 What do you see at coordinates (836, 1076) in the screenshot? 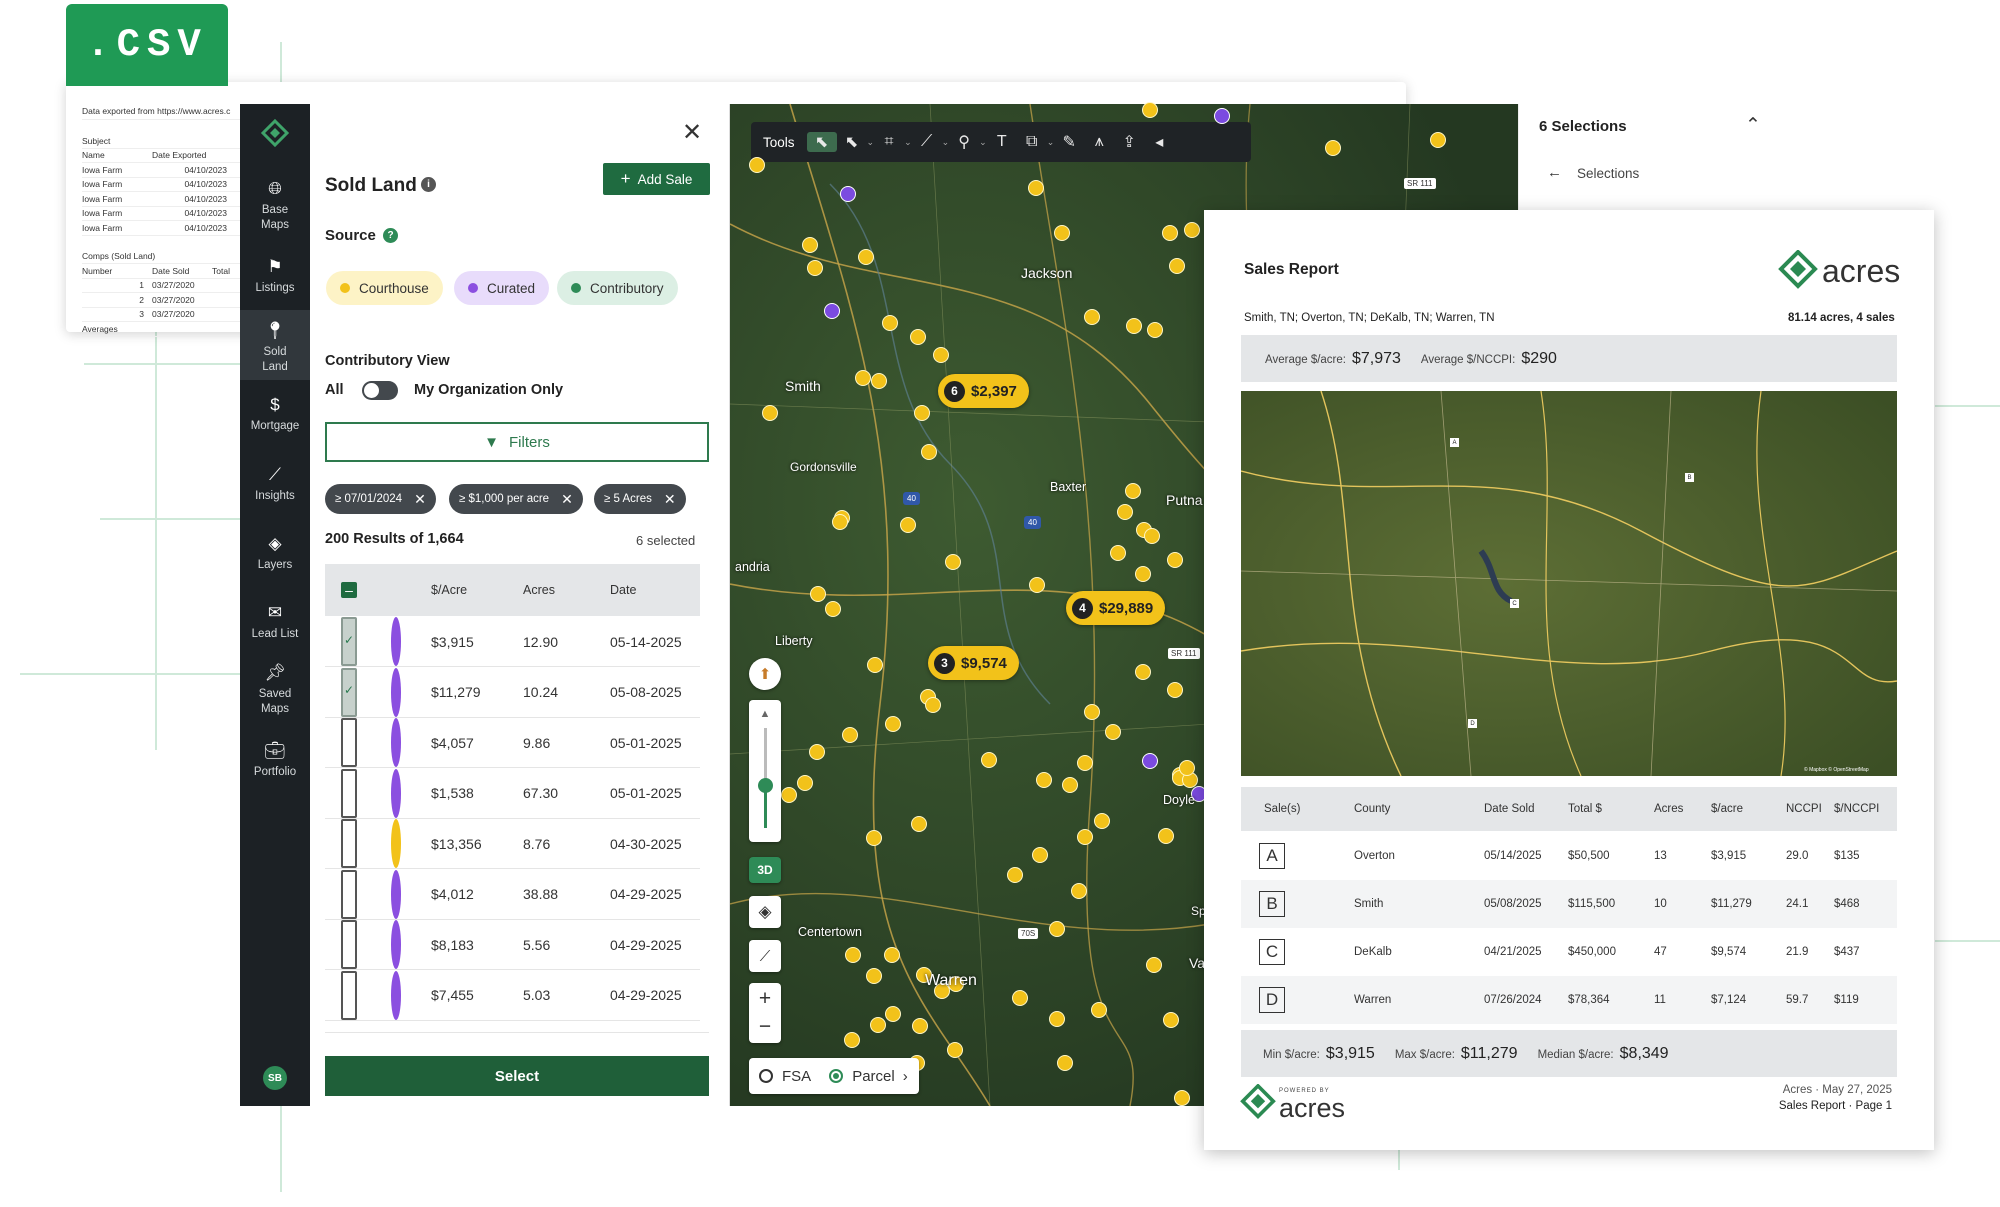
I see `parcel-radio` at bounding box center [836, 1076].